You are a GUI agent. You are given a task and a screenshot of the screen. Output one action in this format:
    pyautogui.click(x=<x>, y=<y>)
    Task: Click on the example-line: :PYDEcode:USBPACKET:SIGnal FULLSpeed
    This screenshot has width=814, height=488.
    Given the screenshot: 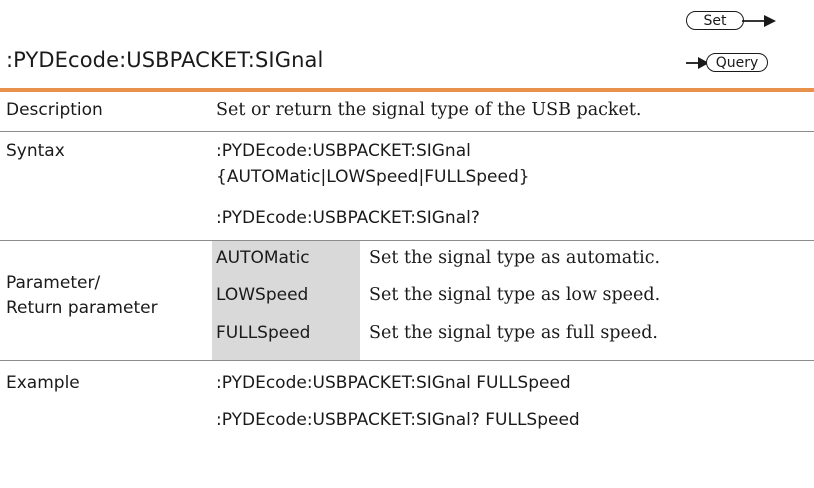 What is the action you would take?
    pyautogui.click(x=393, y=383)
    